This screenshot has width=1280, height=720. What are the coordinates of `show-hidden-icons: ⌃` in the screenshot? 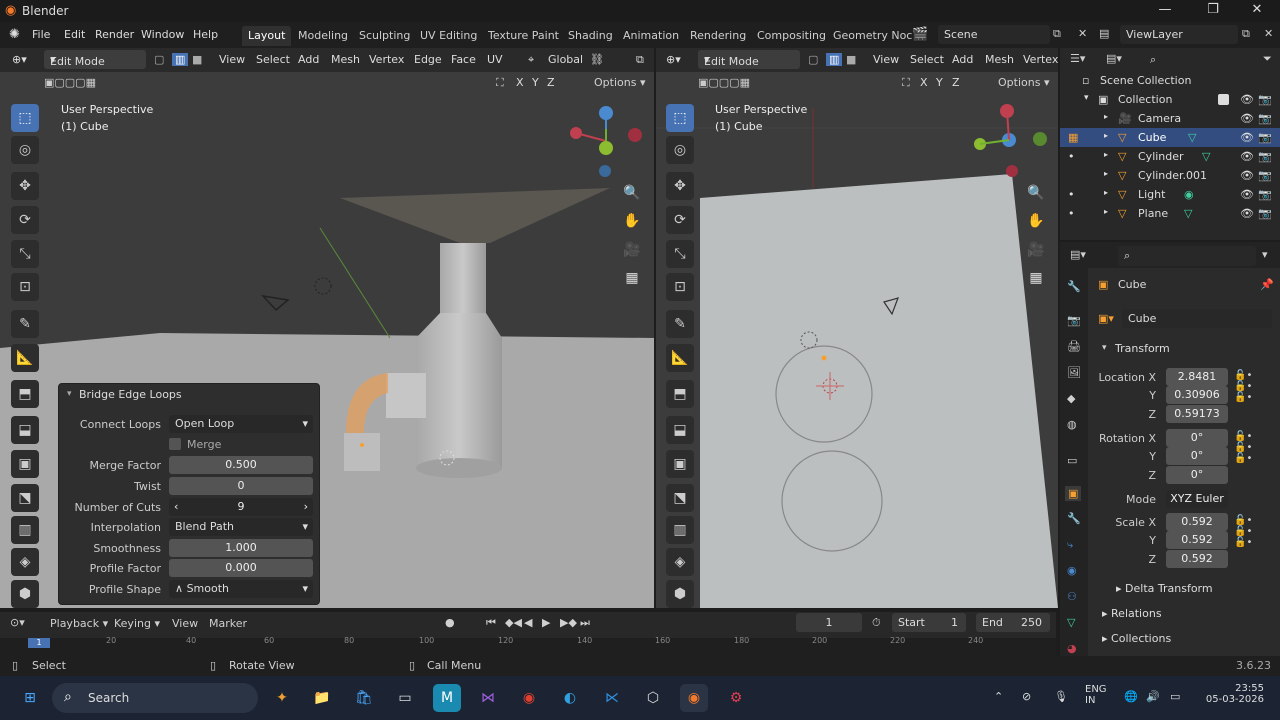 It's located at (998, 696).